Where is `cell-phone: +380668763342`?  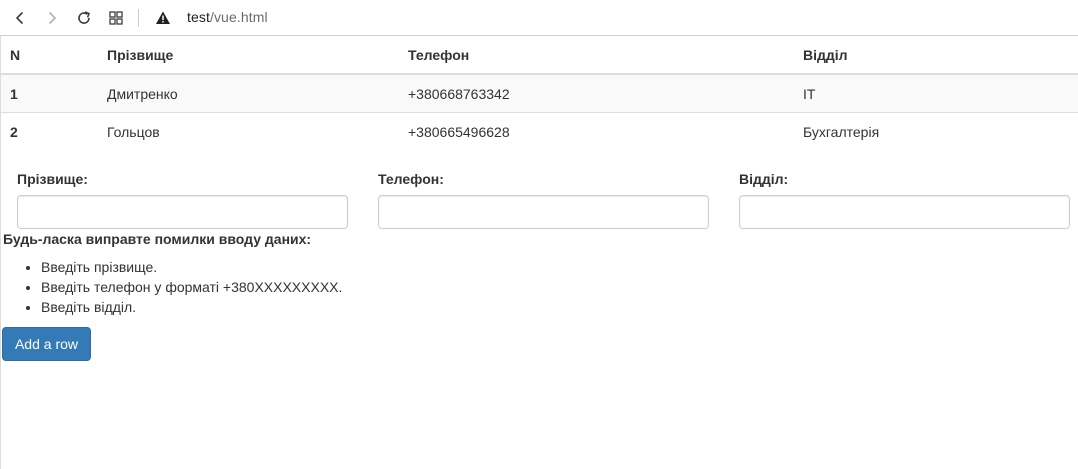
cell-phone: +380668763342 is located at coordinates (596, 93).